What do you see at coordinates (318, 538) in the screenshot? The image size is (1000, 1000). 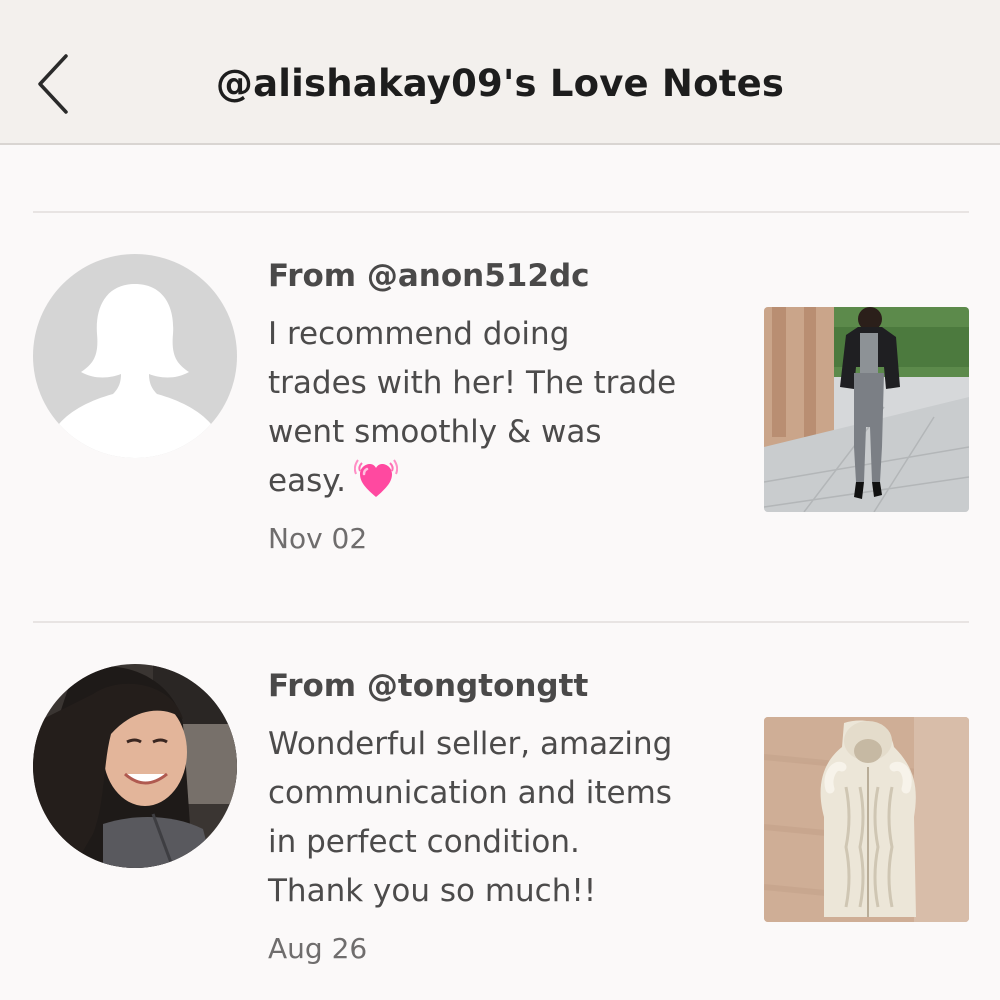 I see `note-date: Nov 02` at bounding box center [318, 538].